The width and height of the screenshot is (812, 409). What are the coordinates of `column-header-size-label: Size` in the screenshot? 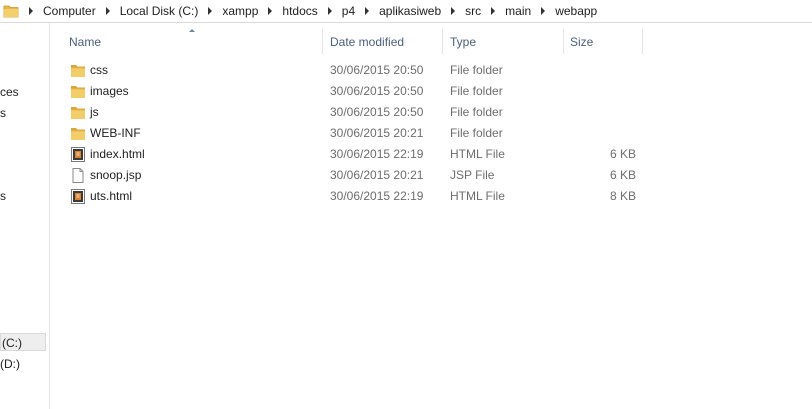 It's located at (582, 41).